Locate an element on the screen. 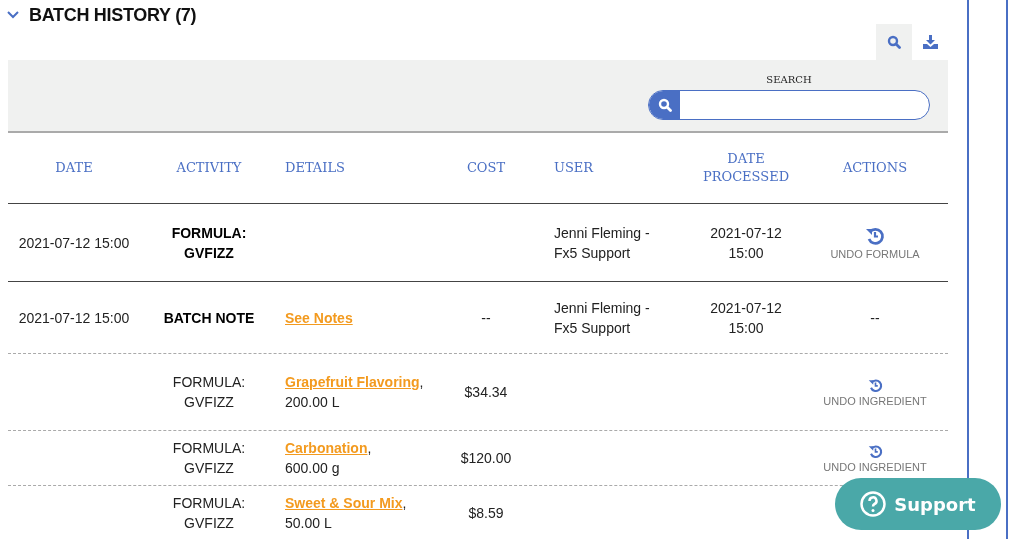  support-button: Support is located at coordinates (918, 504).